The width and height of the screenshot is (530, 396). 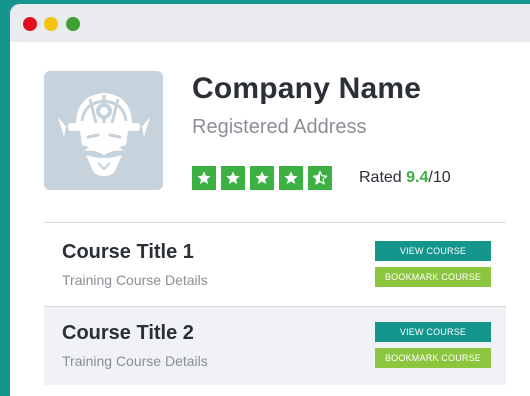 I want to click on title-bar, so click(x=270, y=23).